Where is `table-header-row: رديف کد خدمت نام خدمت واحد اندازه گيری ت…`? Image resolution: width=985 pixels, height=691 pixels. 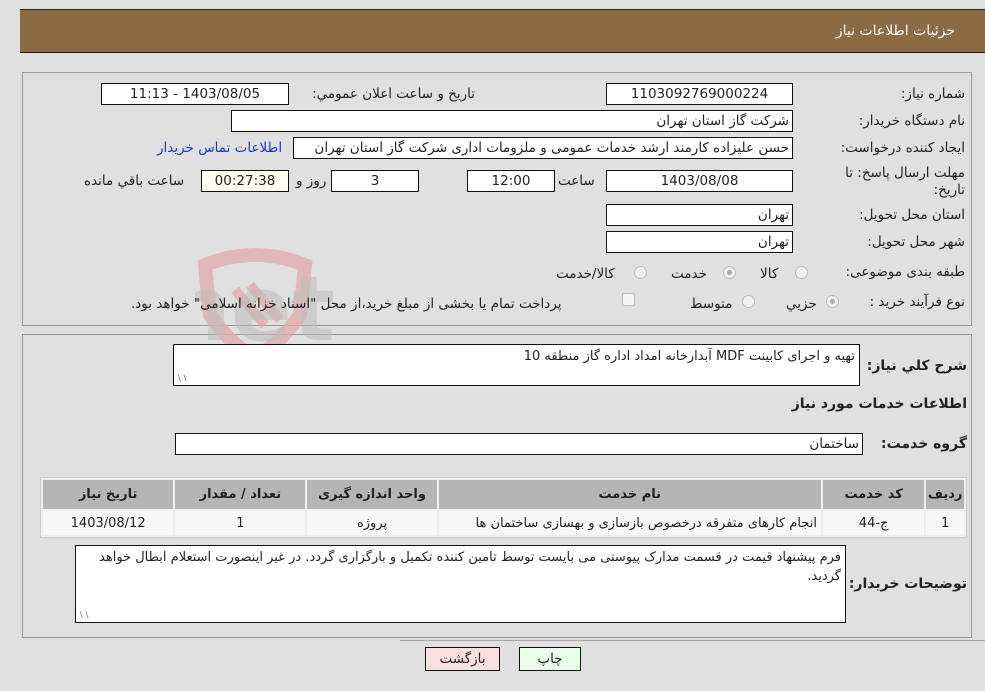
table-header-row: رديف کد خدمت نام خدمت واحد اندازه گيری ت… is located at coordinates (503, 494).